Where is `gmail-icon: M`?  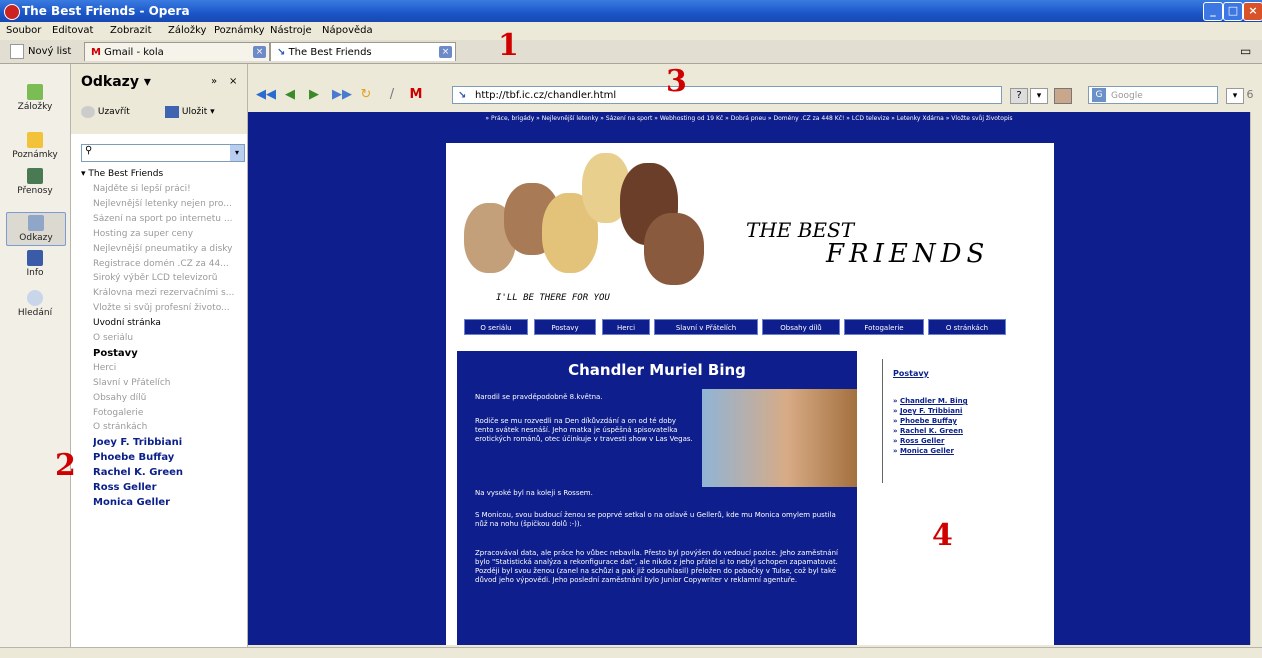
gmail-icon: M is located at coordinates (416, 95).